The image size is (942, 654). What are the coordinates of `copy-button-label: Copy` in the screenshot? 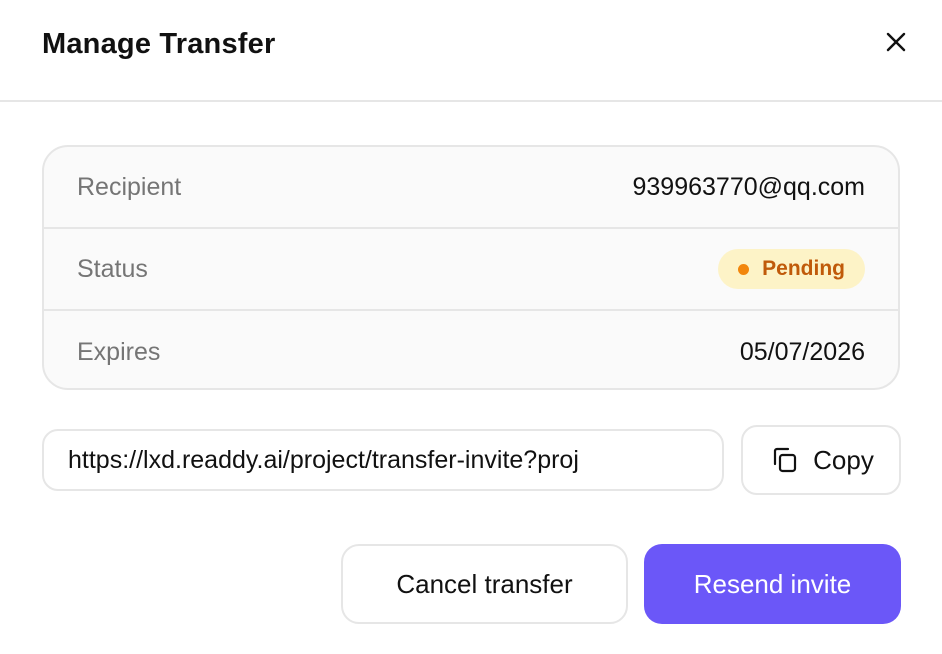 It's located at (843, 459).